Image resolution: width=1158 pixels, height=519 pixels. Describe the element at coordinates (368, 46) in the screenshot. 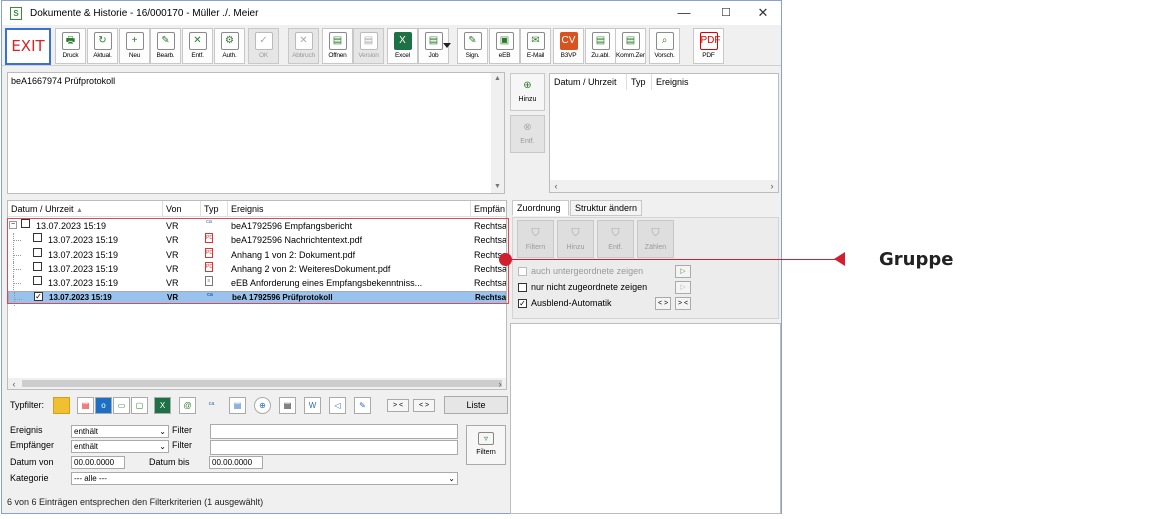

I see `toolbar-button-version: ▤ Version` at that location.